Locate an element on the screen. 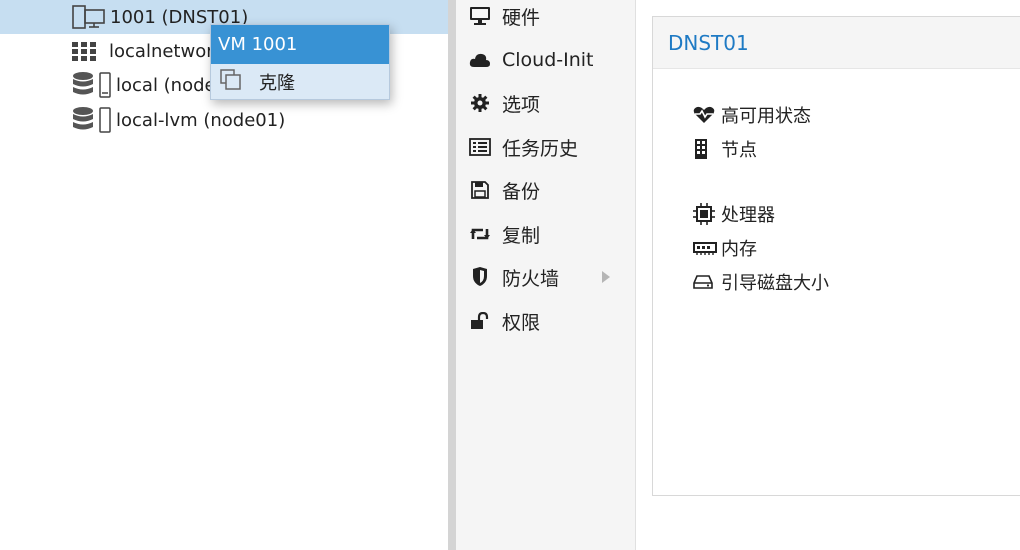 The width and height of the screenshot is (1020, 550). shield-icon is located at coordinates (480, 277).